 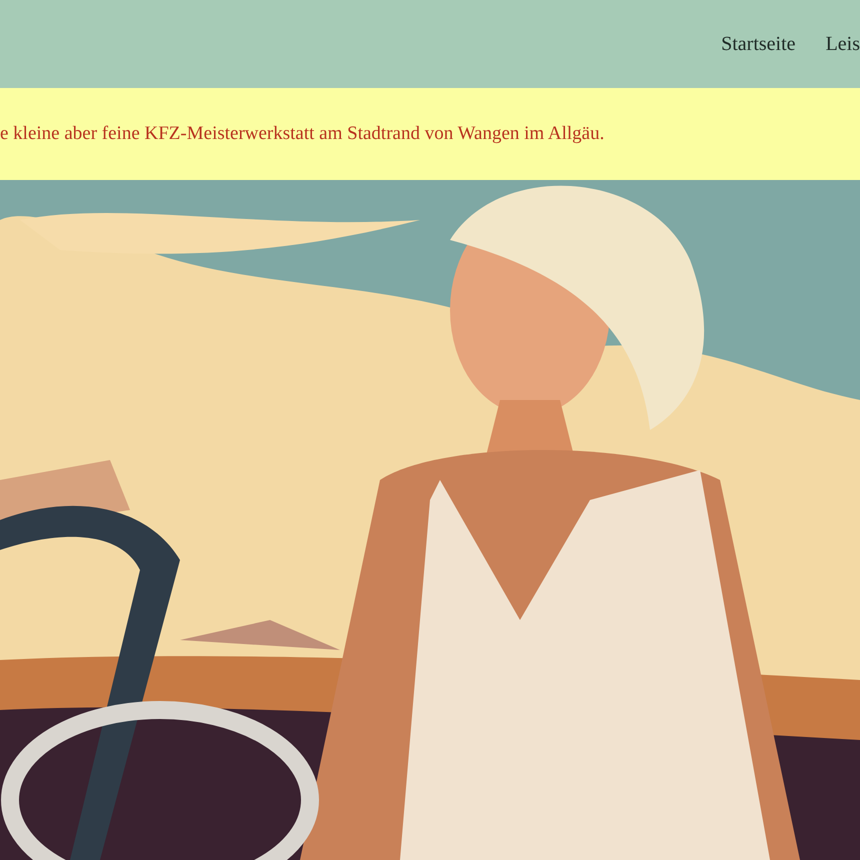 What do you see at coordinates (758, 44) in the screenshot?
I see `nav-link: Startseite` at bounding box center [758, 44].